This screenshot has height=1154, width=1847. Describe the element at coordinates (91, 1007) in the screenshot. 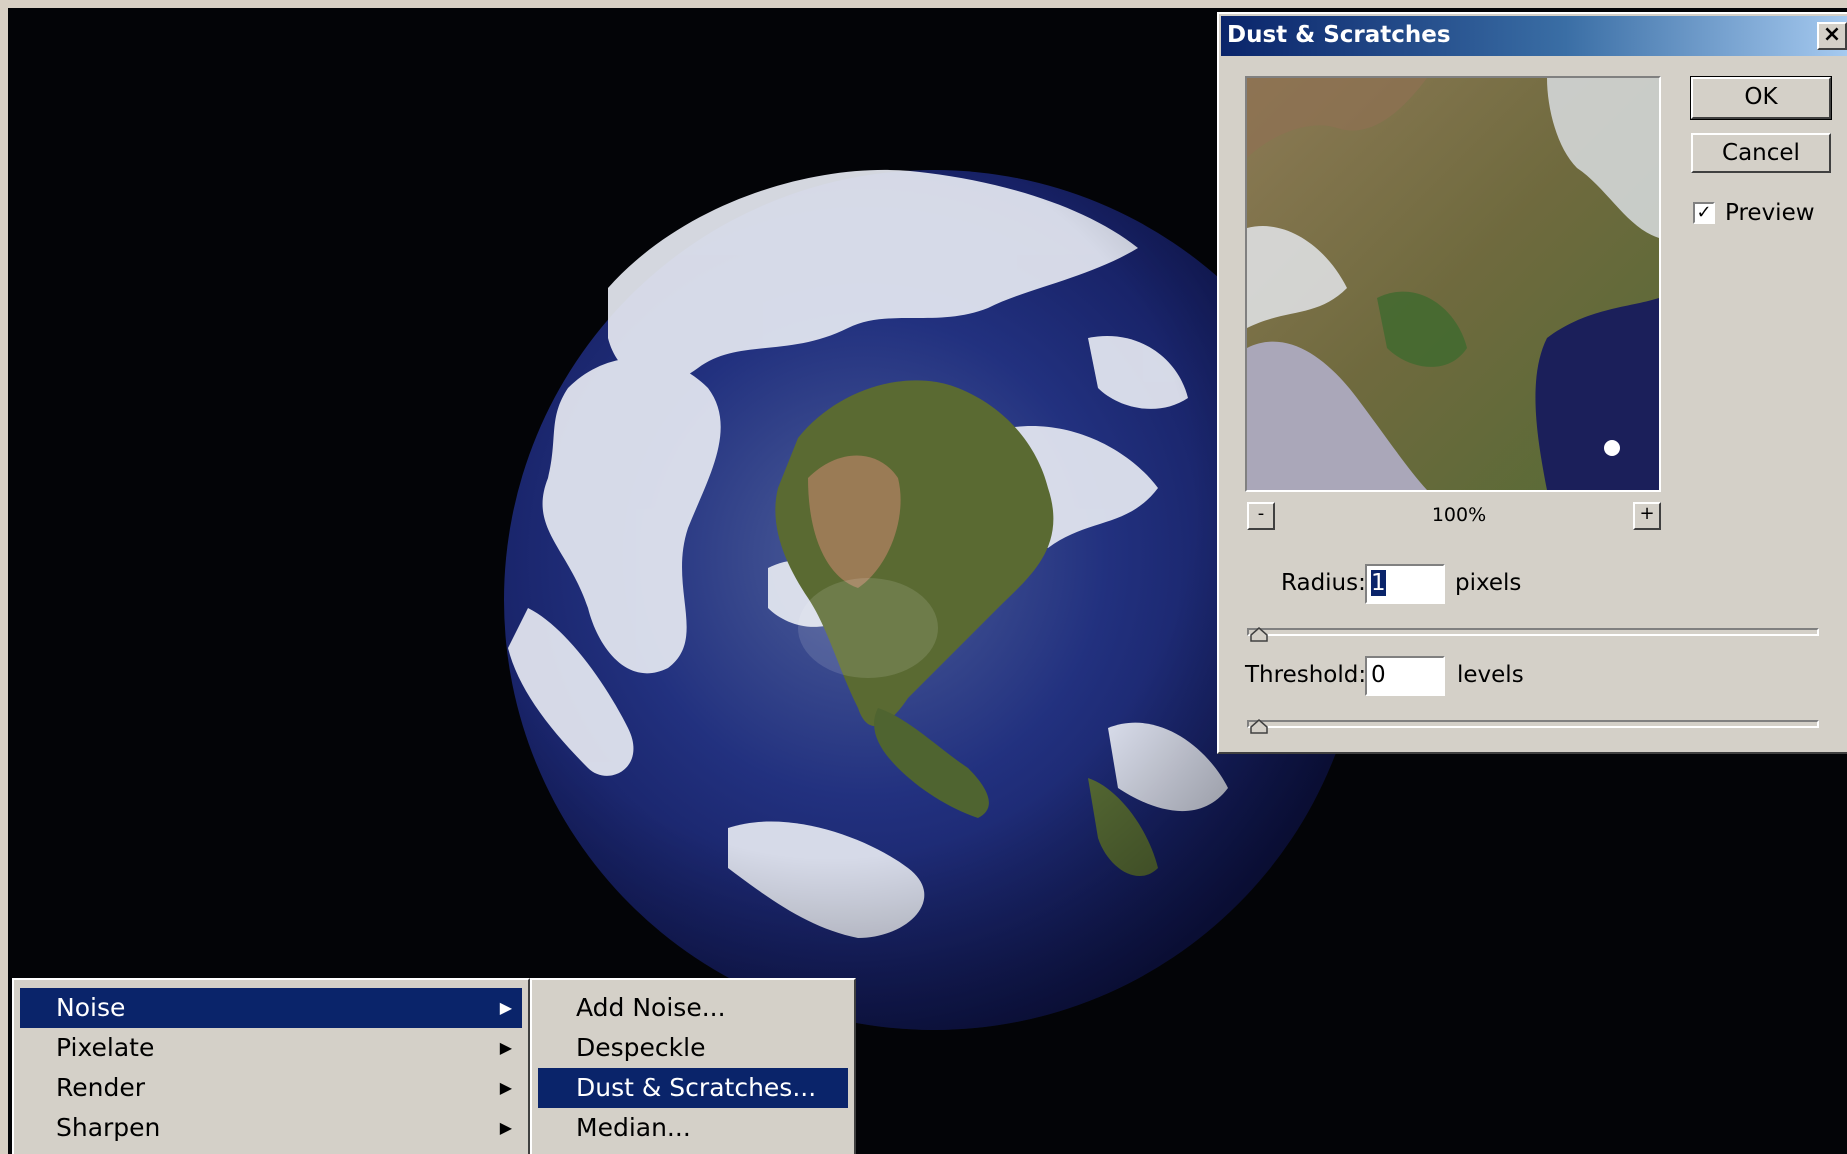

I see `menu-item-label: Noise` at that location.